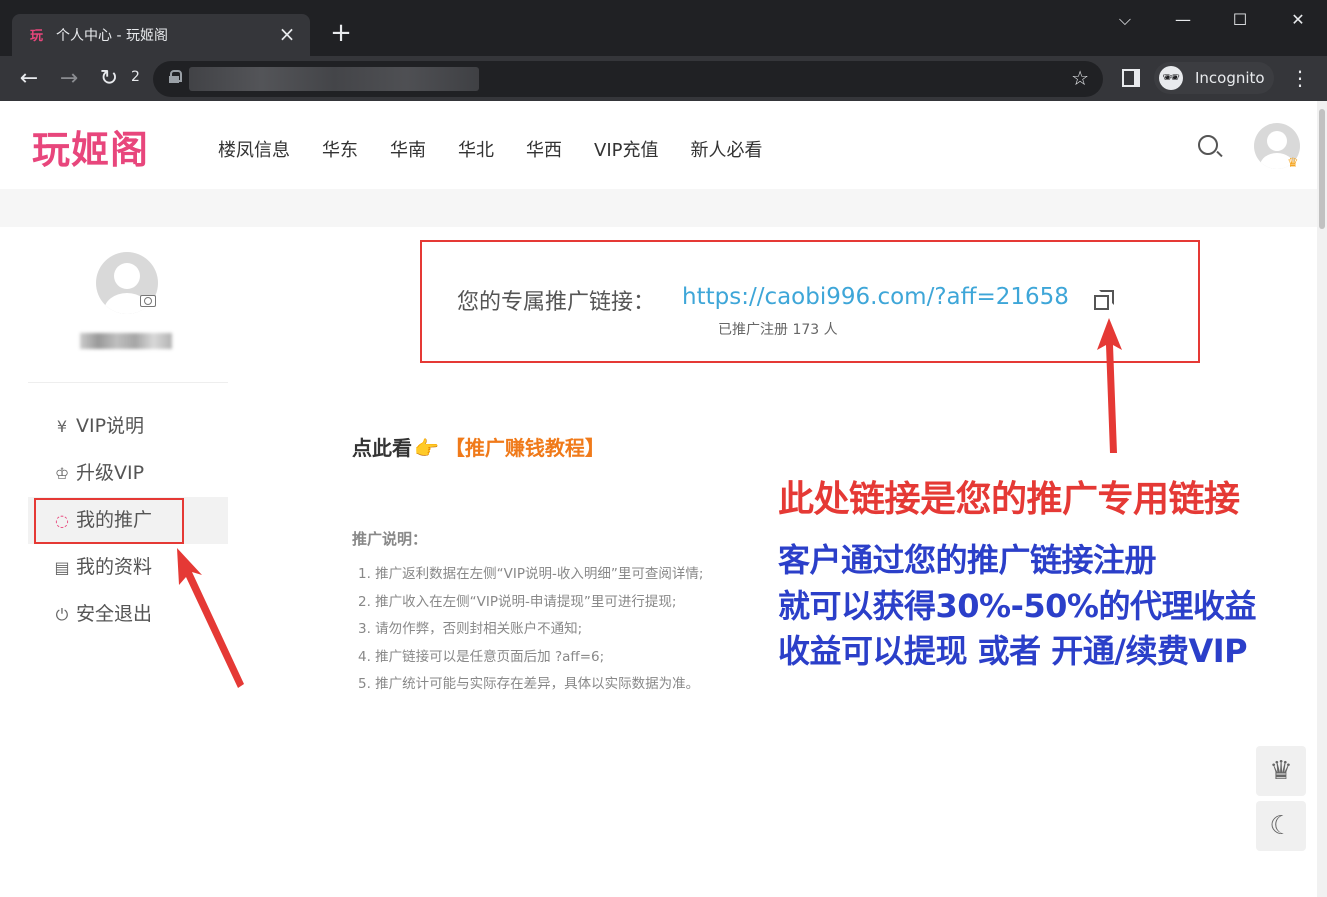 This screenshot has height=897, width=1327. I want to click on sidebar-item-vip-info: ¥ VIP说明, so click(128, 426).